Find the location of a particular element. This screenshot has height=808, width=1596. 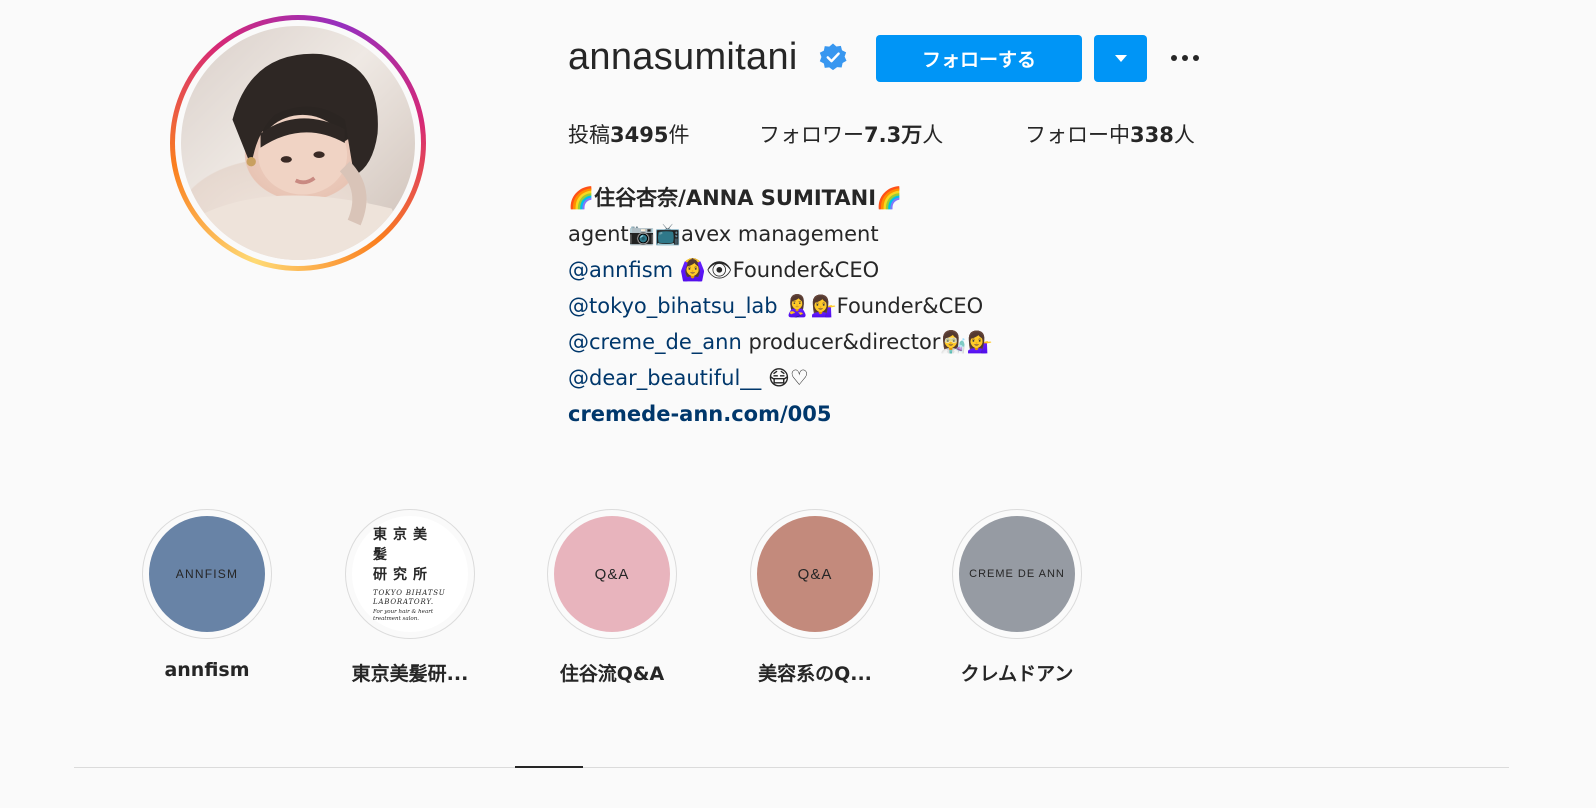

following-link: フォロー中338人 is located at coordinates (1110, 134).